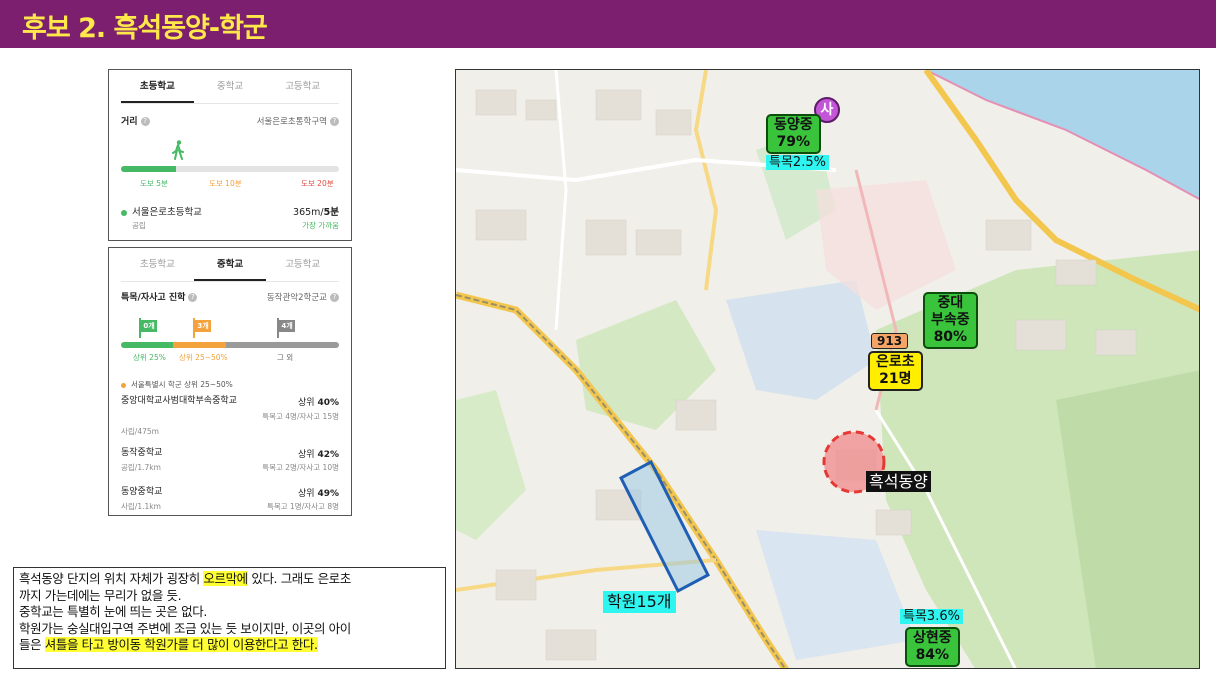 This screenshot has height=684, width=1216. What do you see at coordinates (639, 602) in the screenshot?
I see `map-label-academy: 학원15개` at bounding box center [639, 602].